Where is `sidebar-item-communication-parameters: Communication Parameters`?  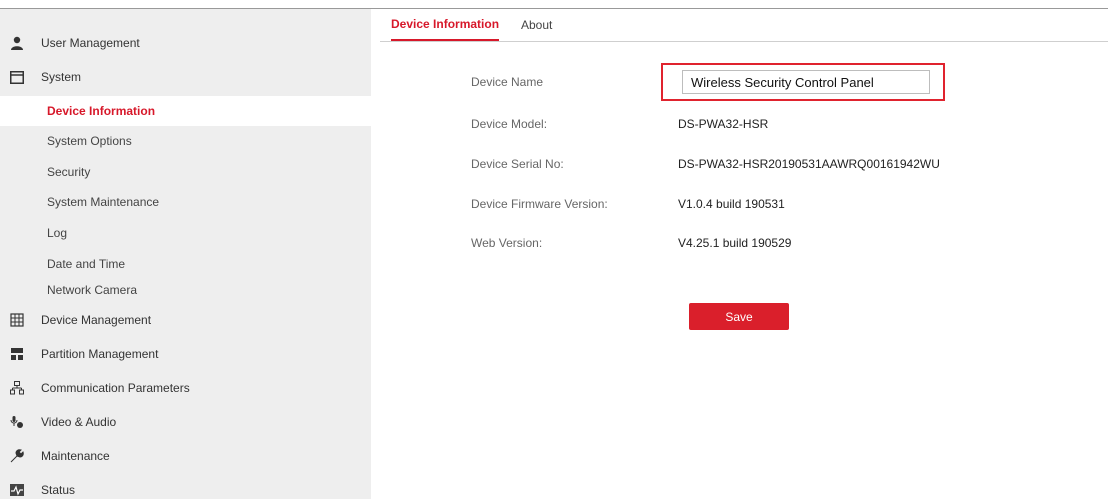 sidebar-item-communication-parameters: Communication Parameters is located at coordinates (185, 388).